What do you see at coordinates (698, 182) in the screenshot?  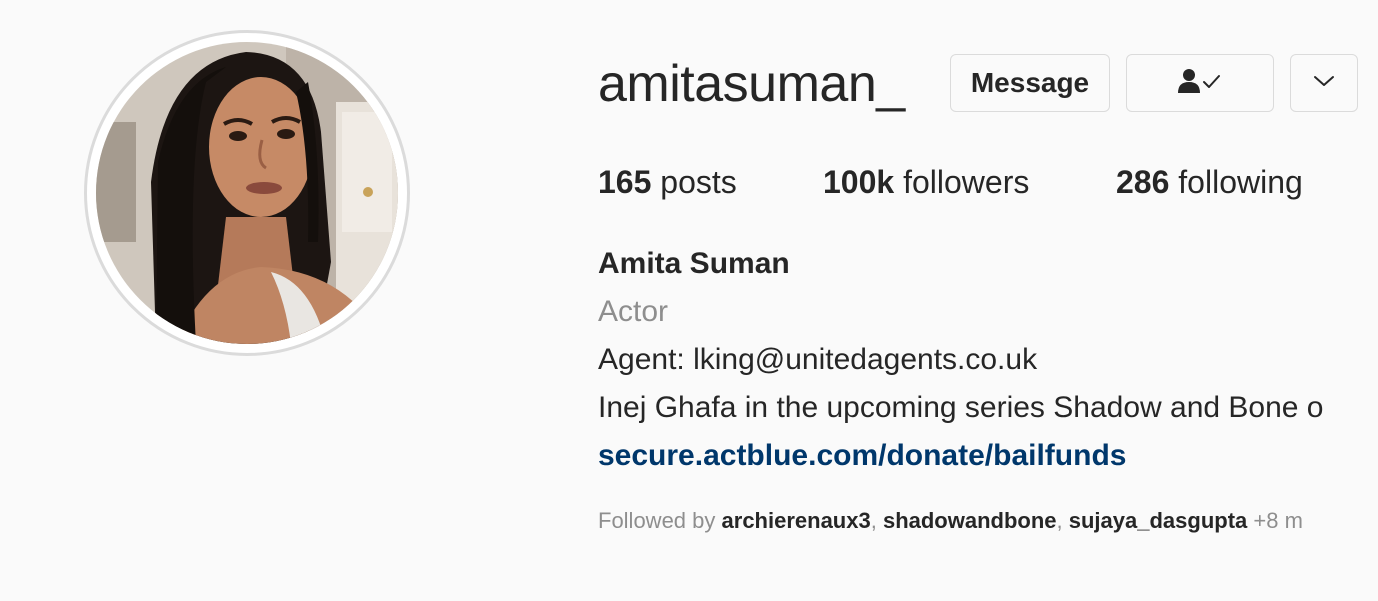 I see `posts-label: posts` at bounding box center [698, 182].